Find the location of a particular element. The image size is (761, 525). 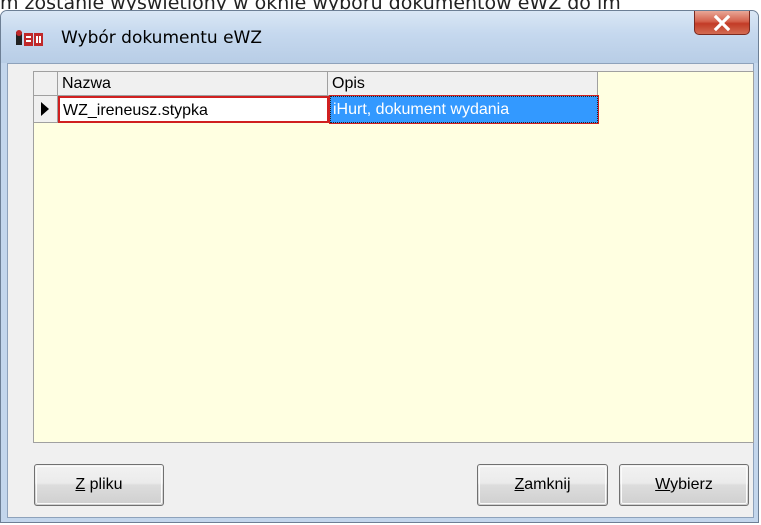

row-indicator is located at coordinates (46, 109).